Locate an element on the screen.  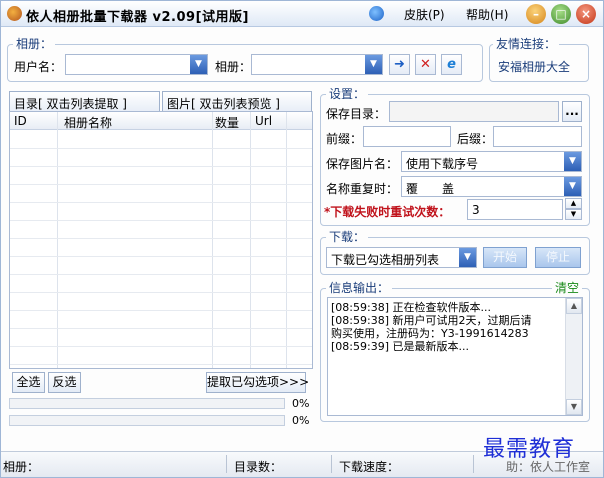
save-dir-input is located at coordinates (474, 111).